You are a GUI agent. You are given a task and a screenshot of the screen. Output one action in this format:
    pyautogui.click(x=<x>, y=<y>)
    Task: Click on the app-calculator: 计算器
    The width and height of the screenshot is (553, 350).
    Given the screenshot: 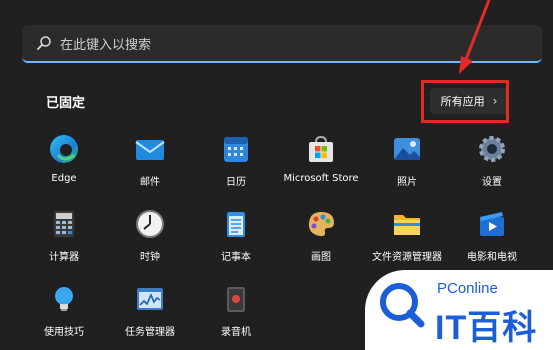 What is the action you would take?
    pyautogui.click(x=64, y=235)
    